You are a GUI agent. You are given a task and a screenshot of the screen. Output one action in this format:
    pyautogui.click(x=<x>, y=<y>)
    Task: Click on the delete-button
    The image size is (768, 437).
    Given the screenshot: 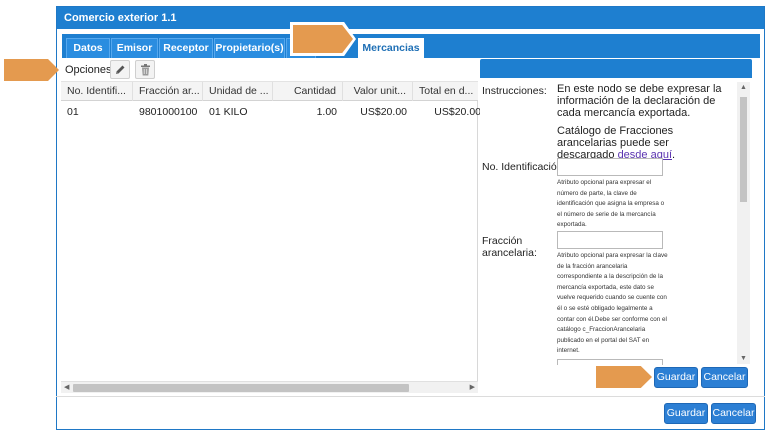 What is the action you would take?
    pyautogui.click(x=145, y=69)
    